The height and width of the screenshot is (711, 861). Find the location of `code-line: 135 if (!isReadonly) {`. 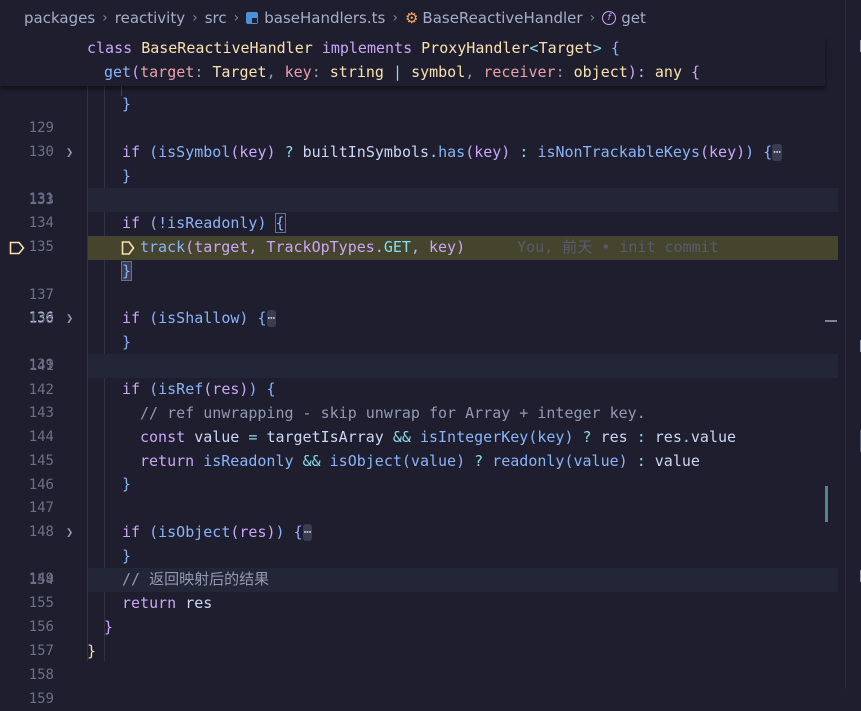

code-line: 135 if (!isReadonly) { is located at coordinates (412, 233).